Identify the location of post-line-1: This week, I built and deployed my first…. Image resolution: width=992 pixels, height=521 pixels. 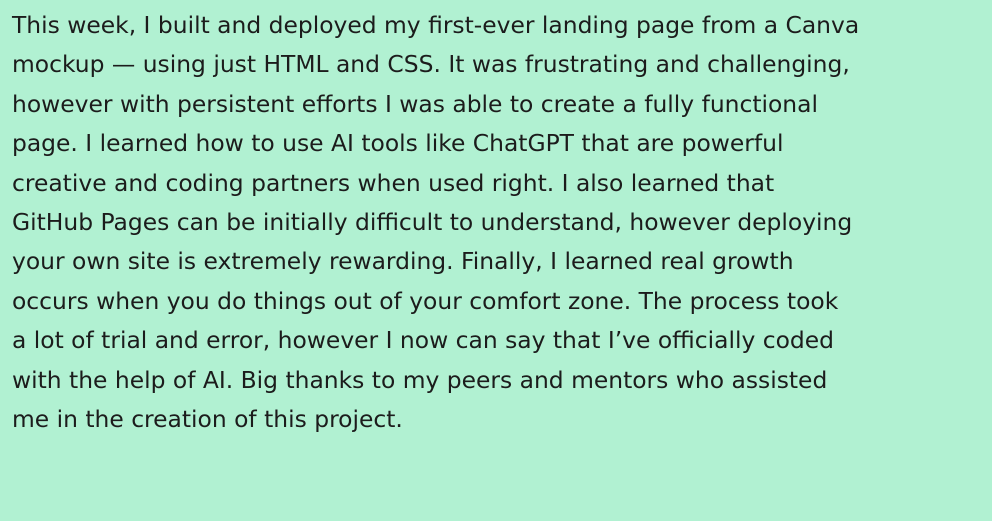
(436, 25).